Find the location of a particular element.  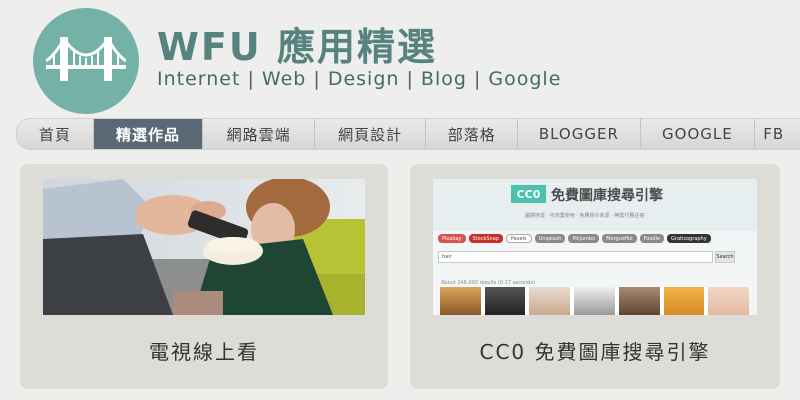

main-nav: 首頁 精選作品 網路雲端 網頁設計 部落格 BLOGGER GOOGLE FB is located at coordinates (408, 134).